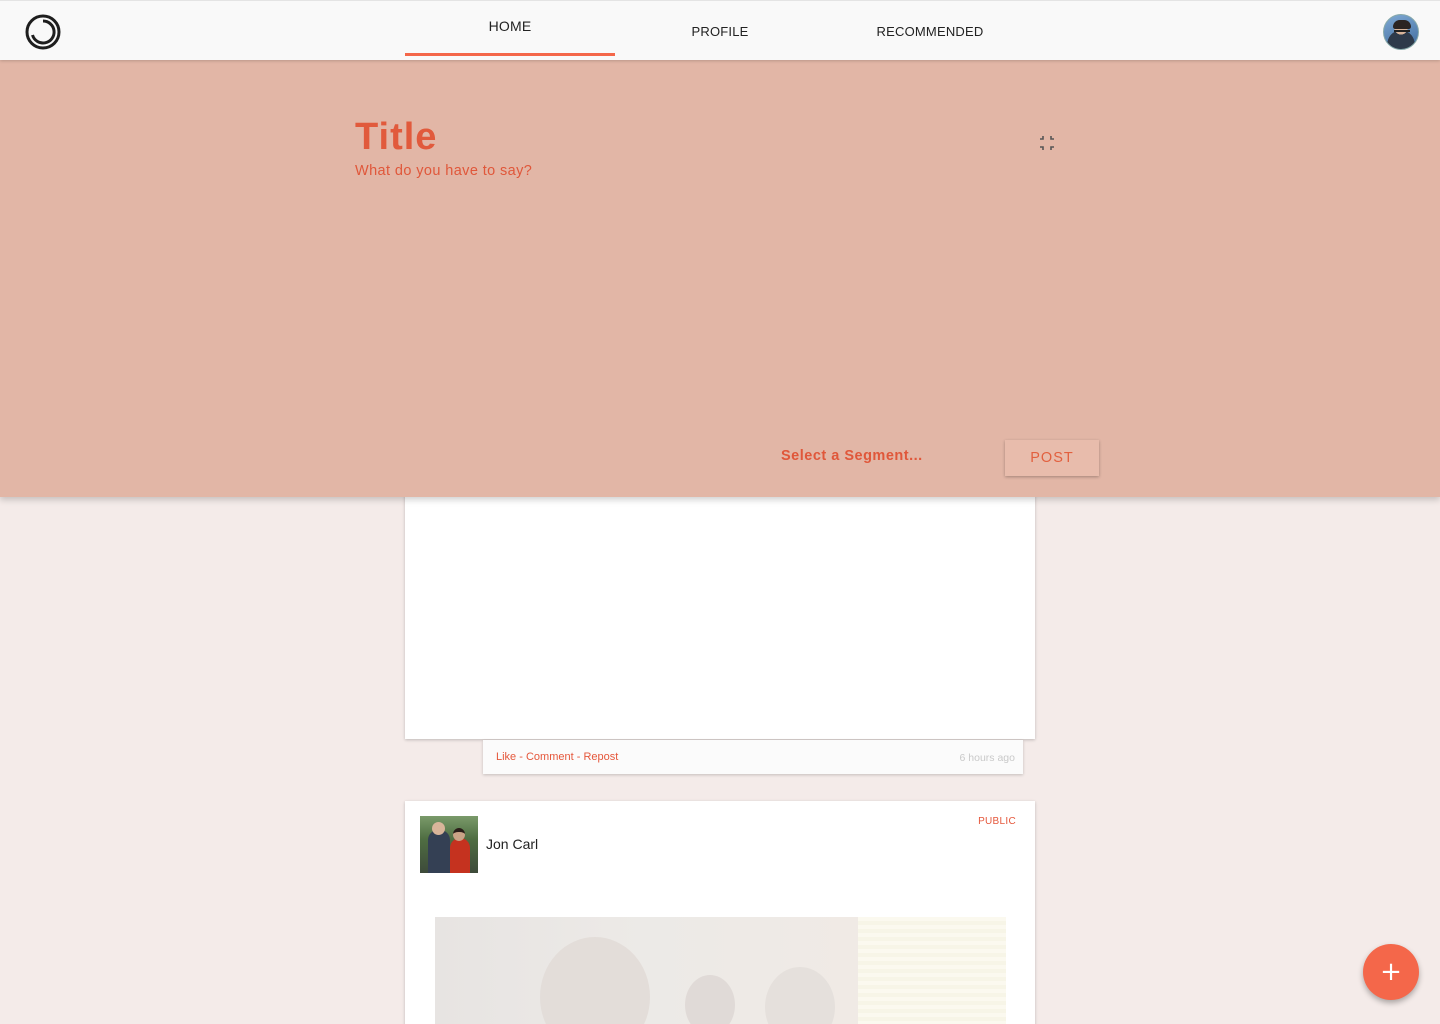 This screenshot has width=1440, height=1024. What do you see at coordinates (506, 757) in the screenshot?
I see `like-link: Like` at bounding box center [506, 757].